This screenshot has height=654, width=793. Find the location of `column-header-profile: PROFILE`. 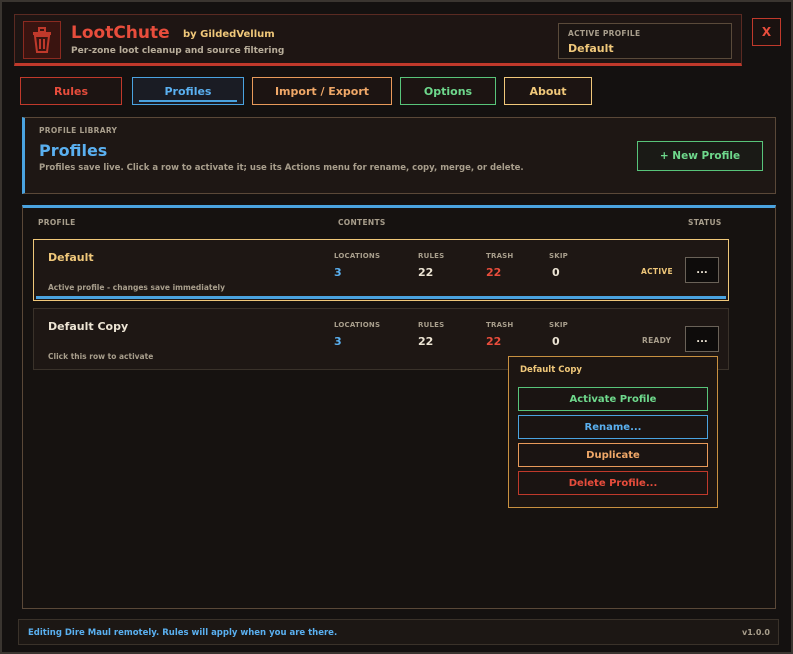

column-header-profile: PROFILE is located at coordinates (57, 222).